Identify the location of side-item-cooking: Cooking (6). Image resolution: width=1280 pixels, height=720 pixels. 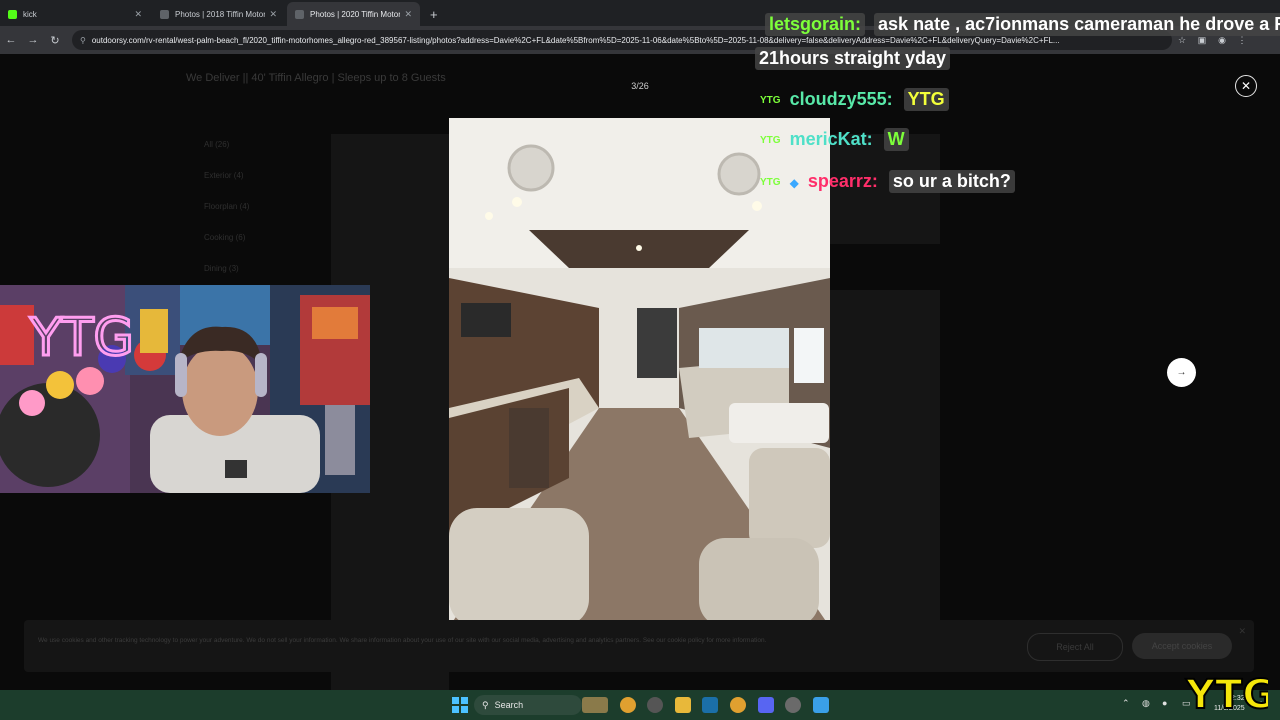
(225, 237).